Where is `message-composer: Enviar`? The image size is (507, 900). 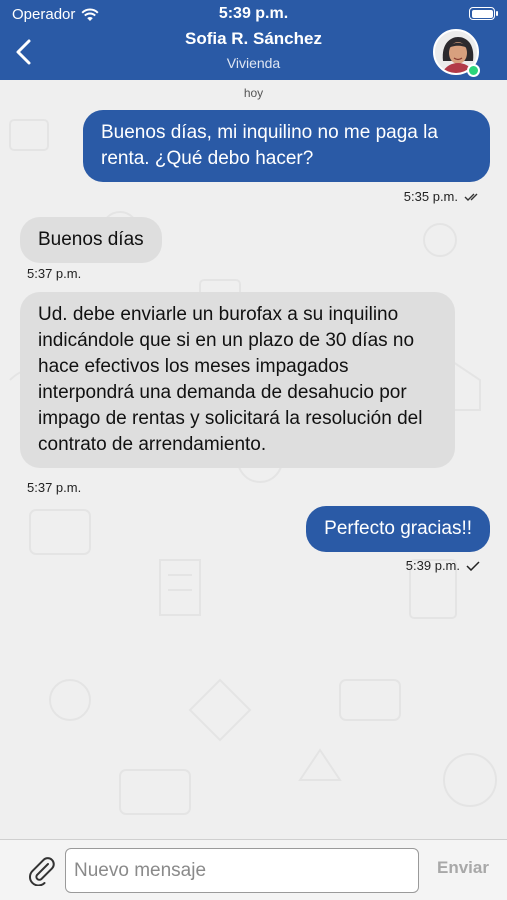
message-composer: Enviar is located at coordinates (253, 869).